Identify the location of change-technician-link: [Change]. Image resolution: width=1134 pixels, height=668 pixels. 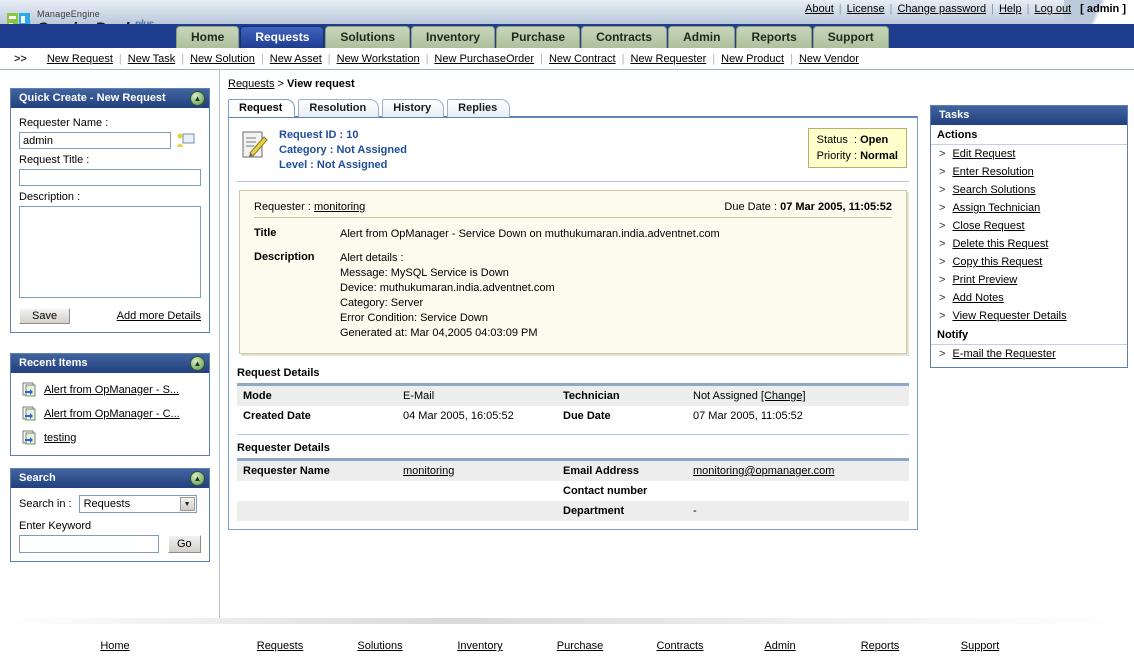
(783, 396).